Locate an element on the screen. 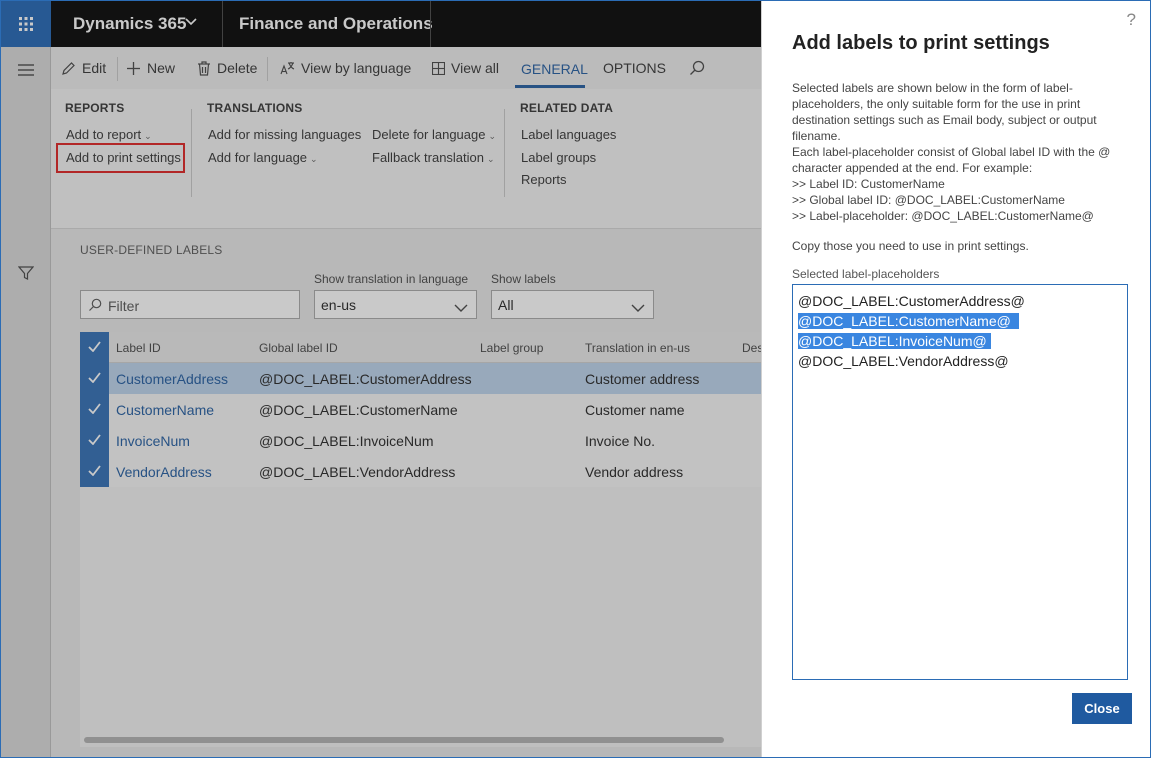 Image resolution: width=1151 pixels, height=758 pixels. edit-icon is located at coordinates (68, 68).